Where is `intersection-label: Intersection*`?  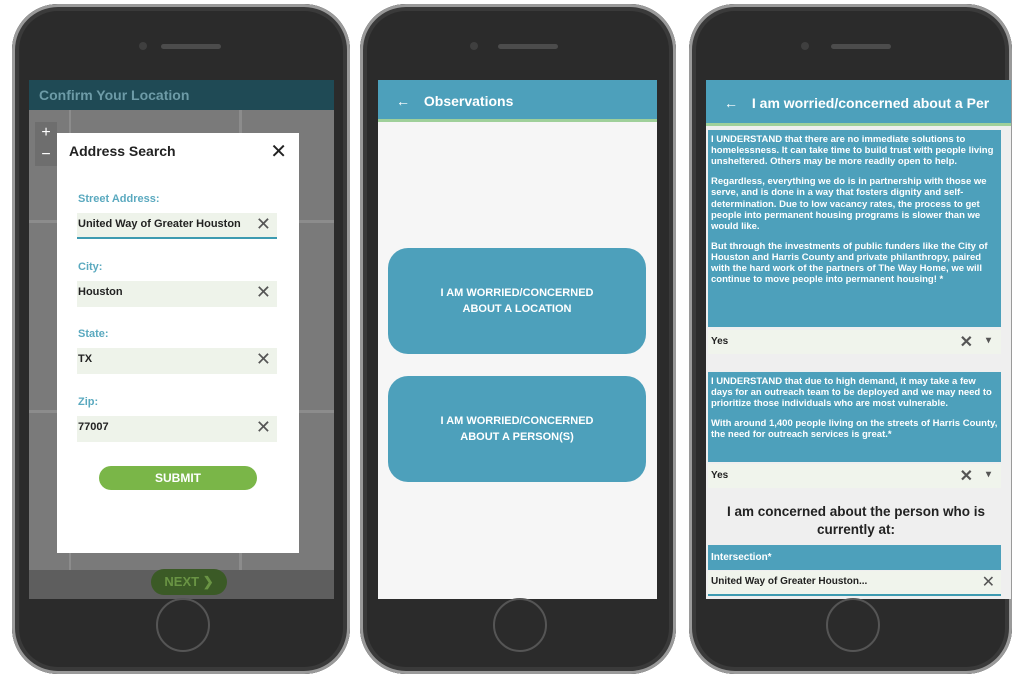
intersection-label: Intersection* is located at coordinates (854, 557).